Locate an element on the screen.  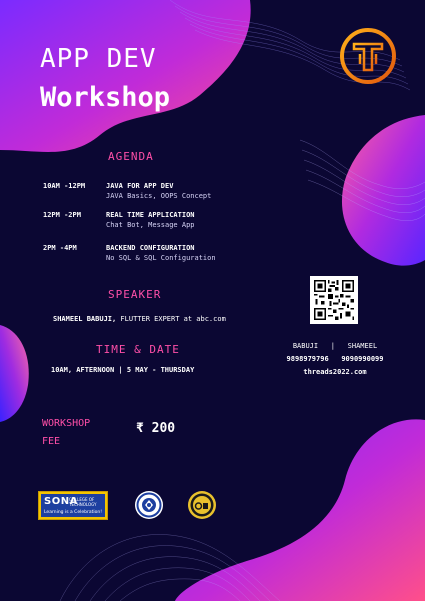
fee-value: ₹ 200 is located at coordinates (156, 428).